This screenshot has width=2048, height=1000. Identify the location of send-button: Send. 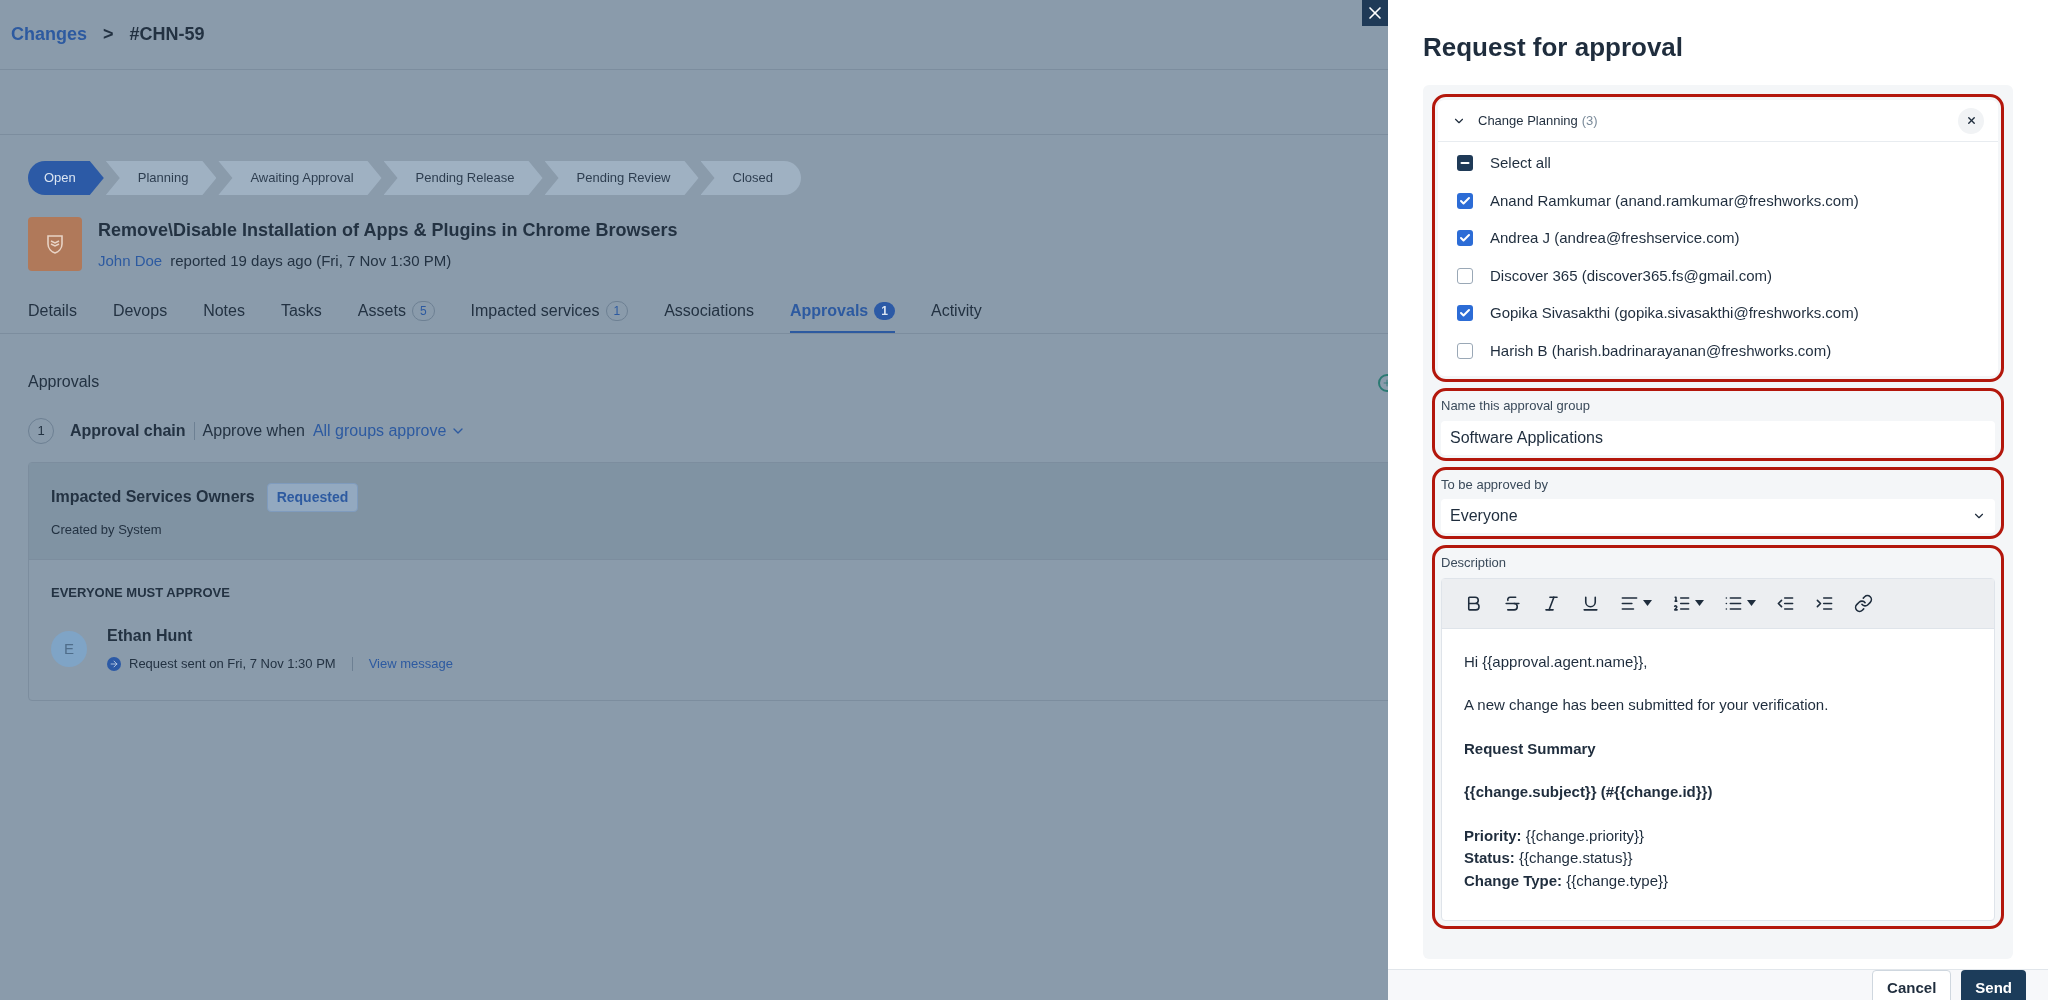
(1993, 985).